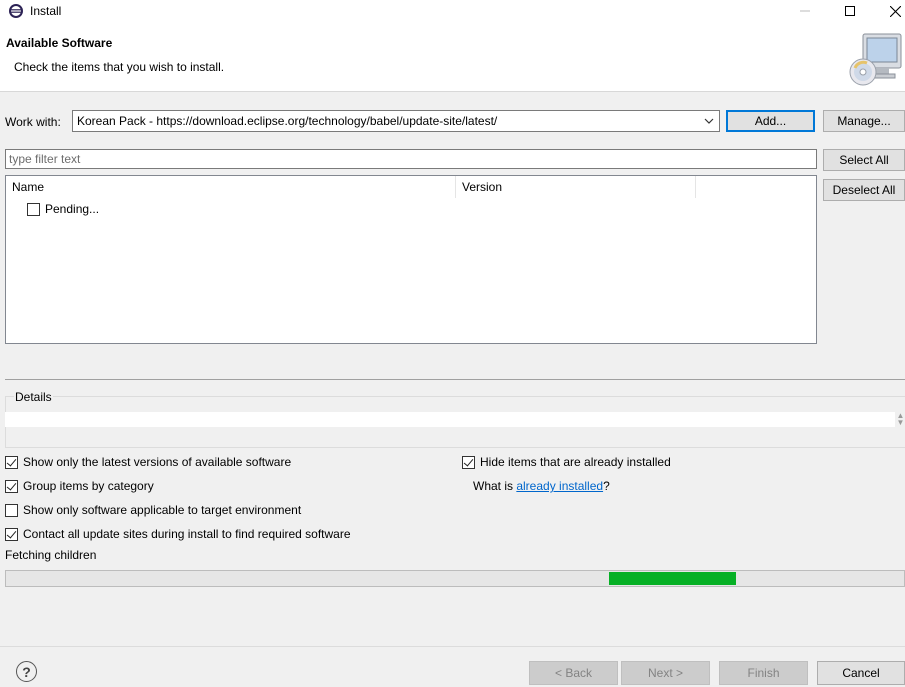 This screenshot has width=905, height=687. What do you see at coordinates (864, 160) in the screenshot?
I see `select-all-button: Select All` at bounding box center [864, 160].